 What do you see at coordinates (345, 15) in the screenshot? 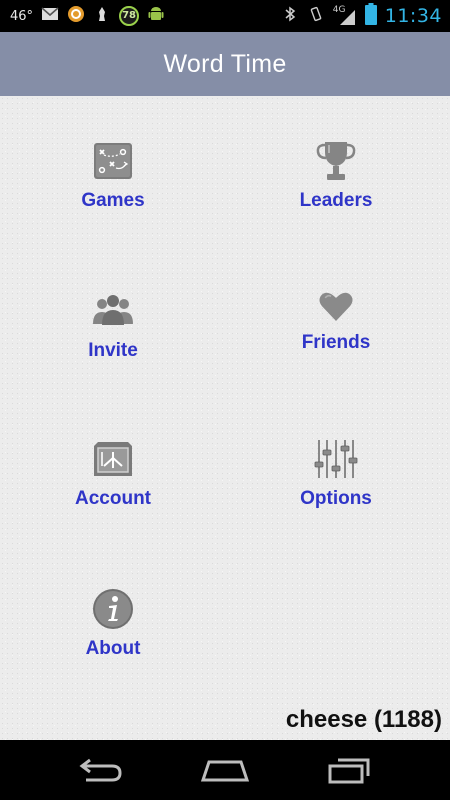
I see `signal-icon: 4G` at bounding box center [345, 15].